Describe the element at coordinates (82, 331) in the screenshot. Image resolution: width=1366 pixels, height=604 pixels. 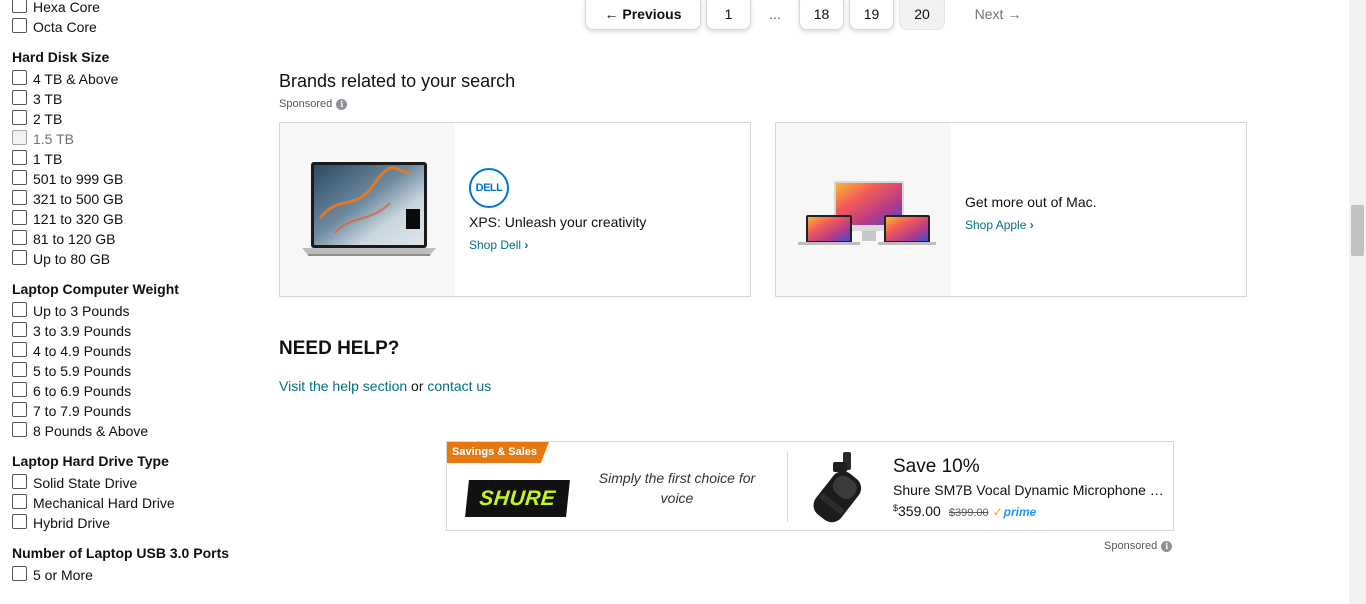
I see `filter-option-label: 3 to 3.9 Pounds` at that location.